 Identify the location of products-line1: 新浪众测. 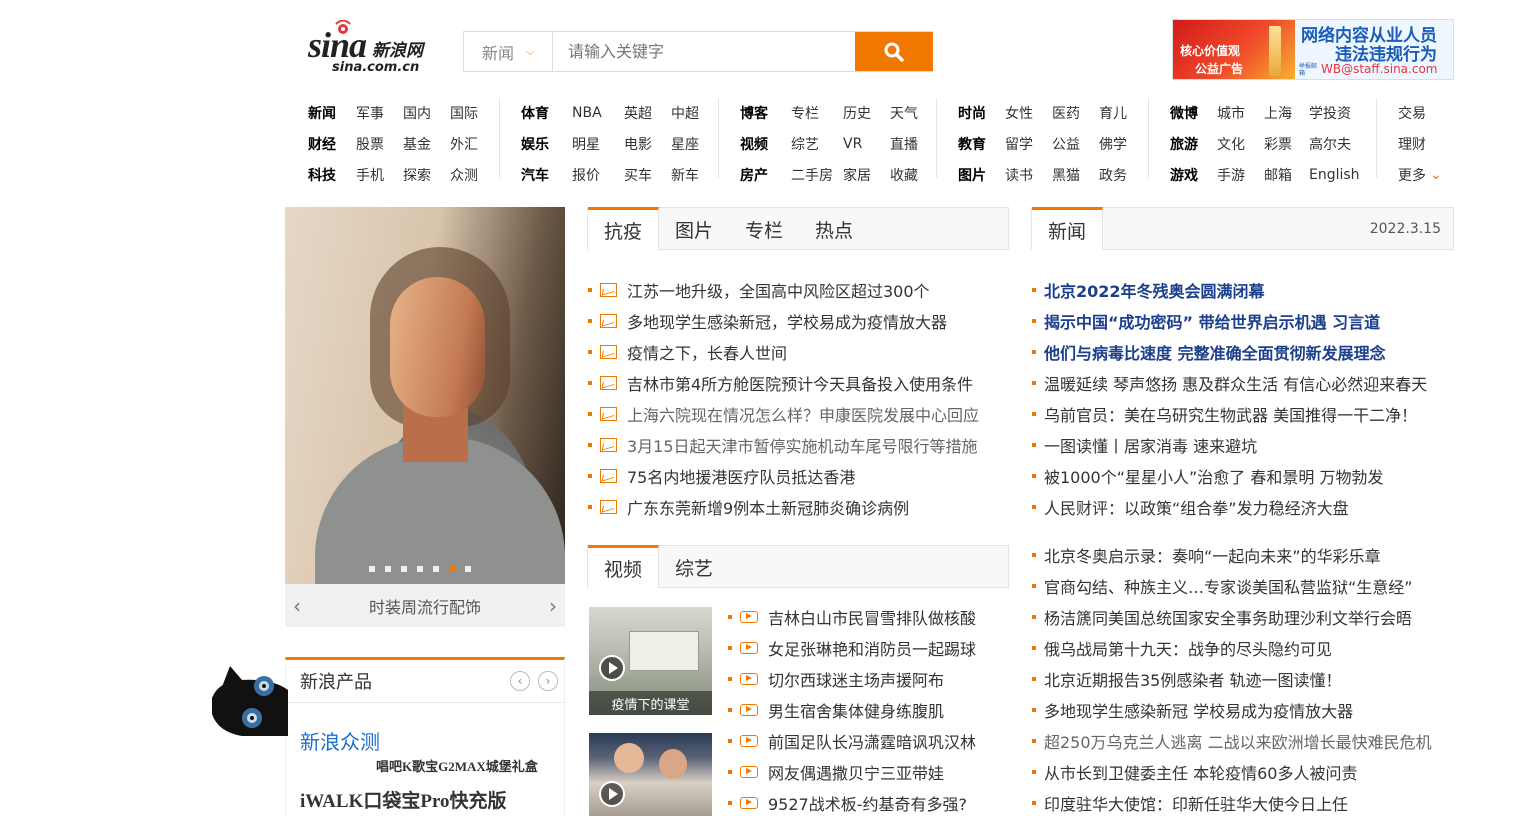
(340, 740).